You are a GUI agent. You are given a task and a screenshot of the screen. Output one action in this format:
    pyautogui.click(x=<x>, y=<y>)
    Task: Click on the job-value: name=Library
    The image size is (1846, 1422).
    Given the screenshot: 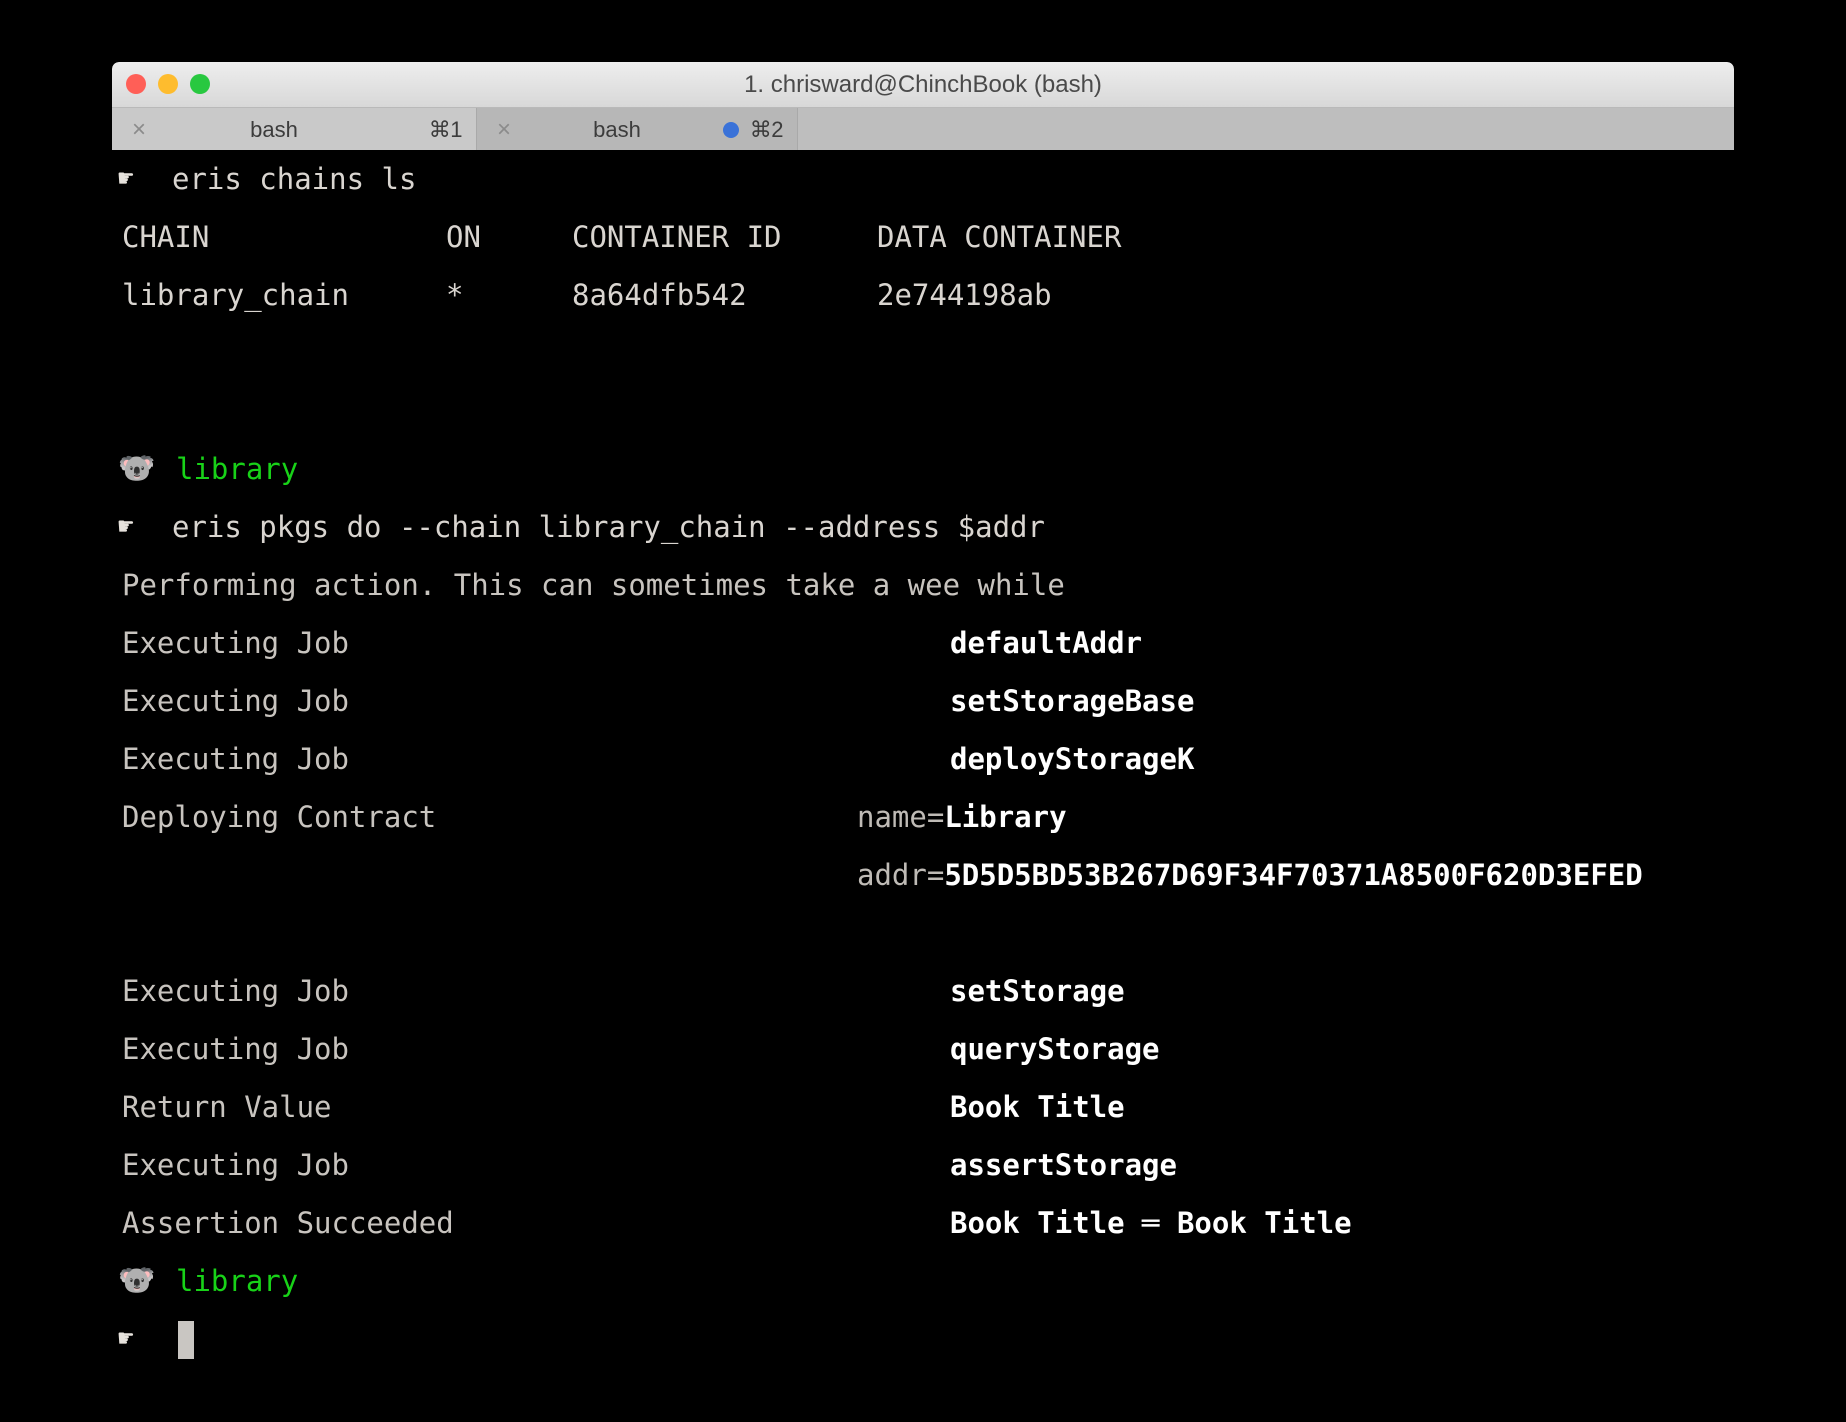 What is the action you would take?
    pyautogui.click(x=962, y=817)
    